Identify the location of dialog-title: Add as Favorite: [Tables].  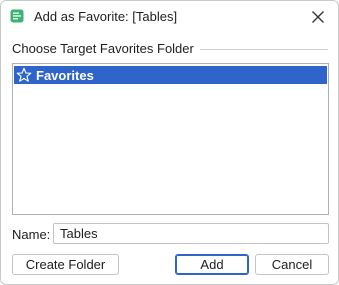
(106, 16).